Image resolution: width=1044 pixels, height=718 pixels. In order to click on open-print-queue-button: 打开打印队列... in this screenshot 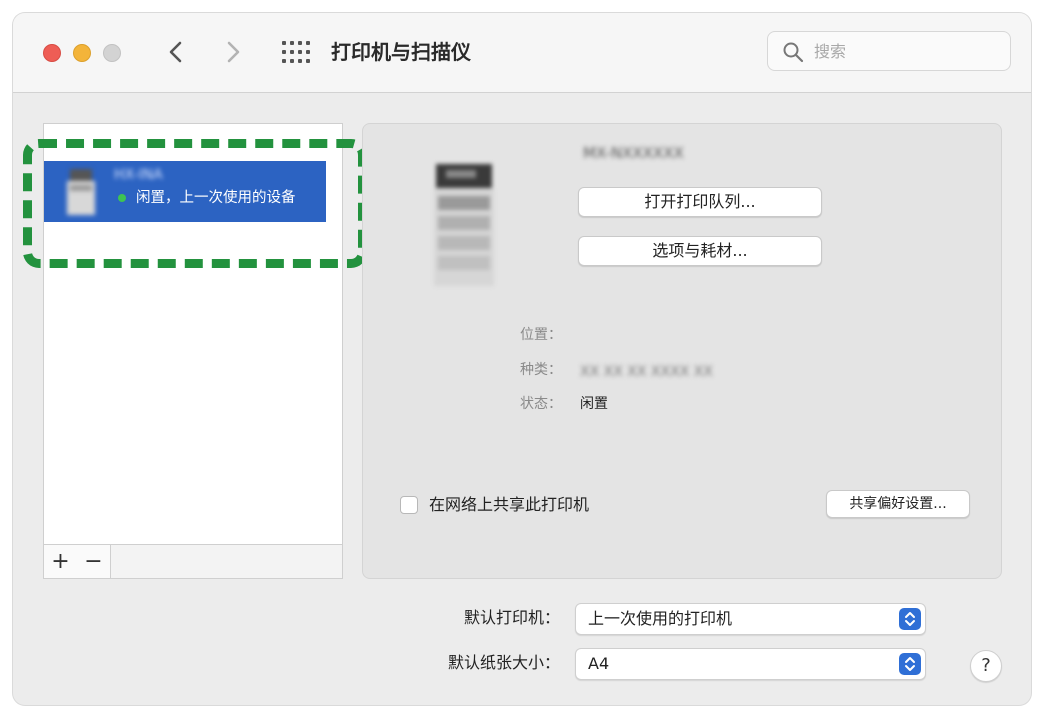, I will do `click(700, 202)`.